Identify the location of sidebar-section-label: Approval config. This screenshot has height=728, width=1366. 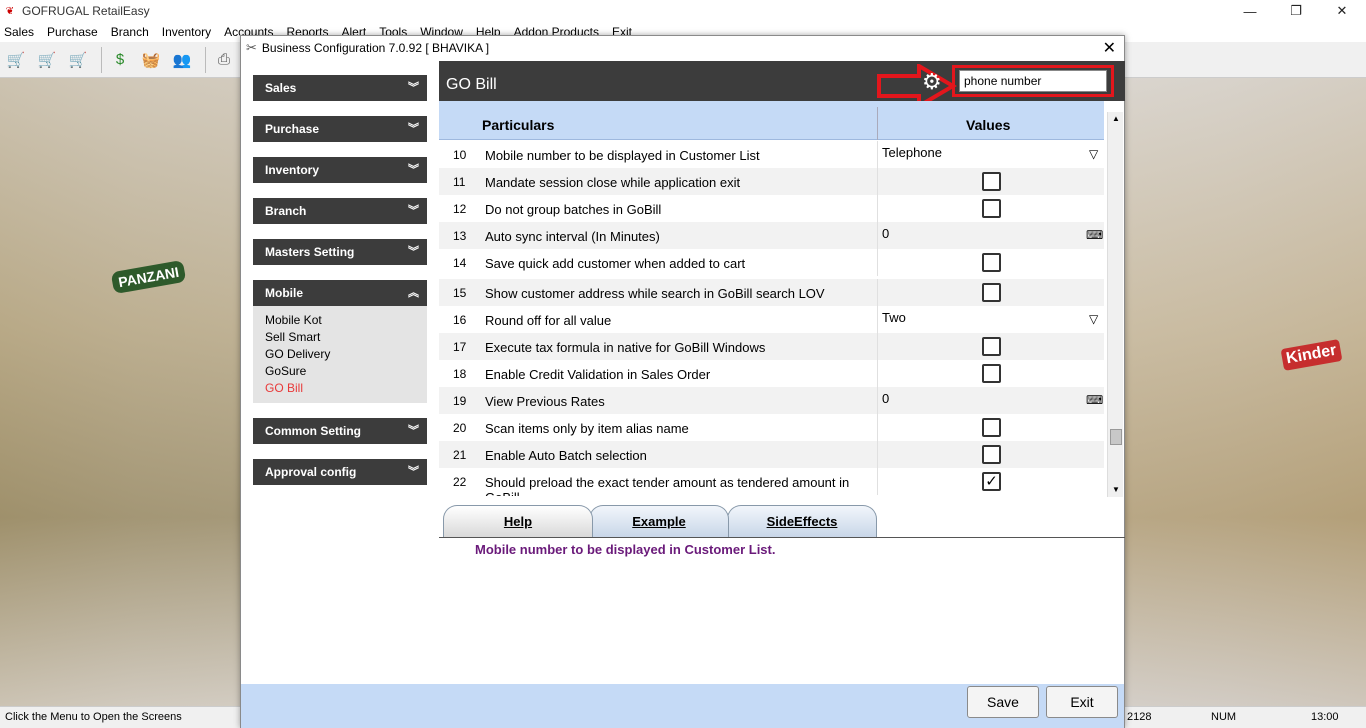
(311, 472).